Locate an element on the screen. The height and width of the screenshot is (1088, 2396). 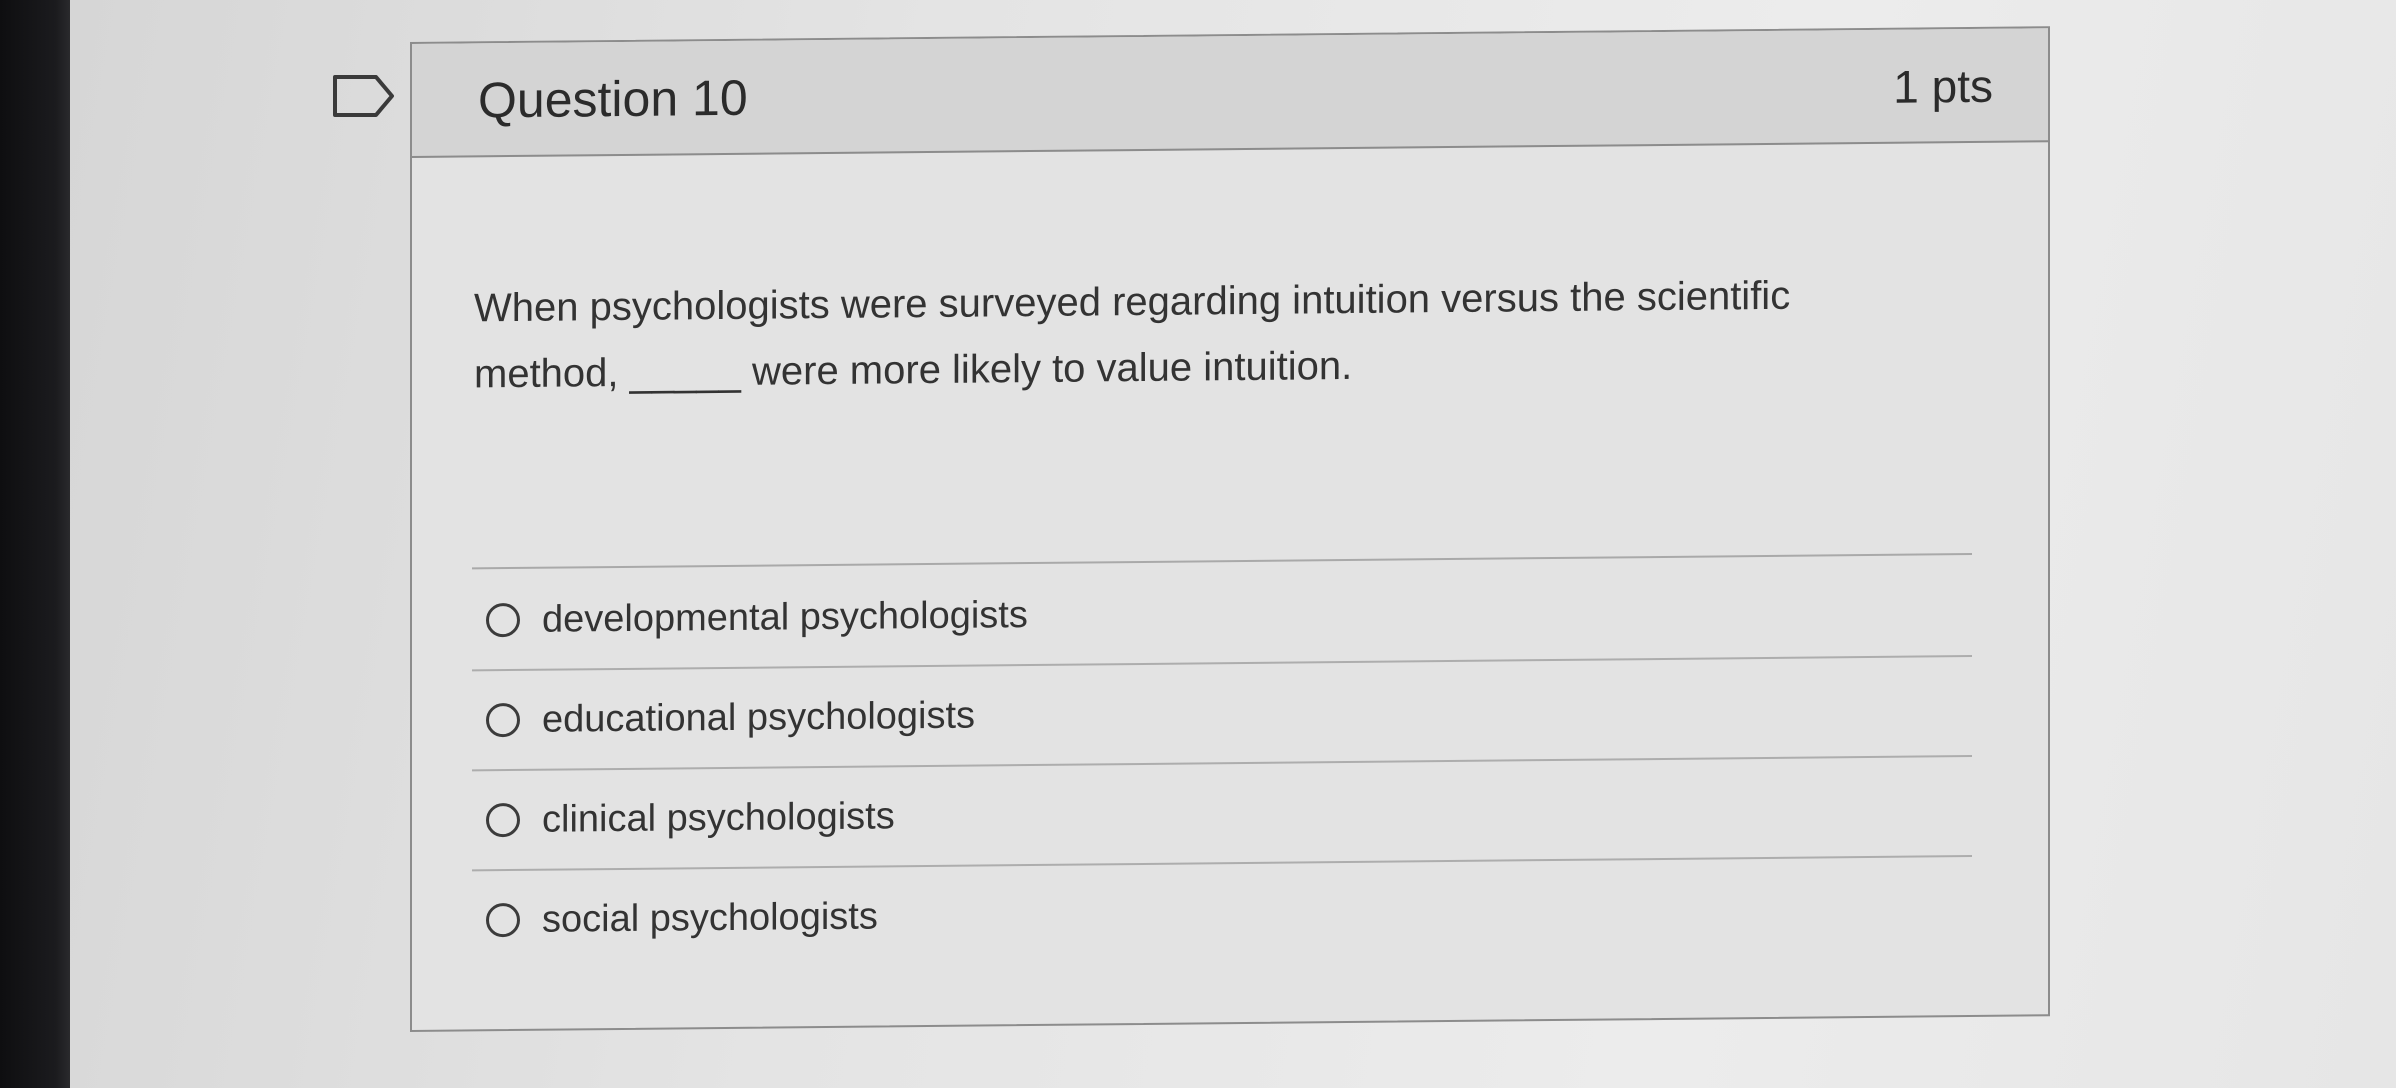
question-title: Question 10 is located at coordinates (613, 99).